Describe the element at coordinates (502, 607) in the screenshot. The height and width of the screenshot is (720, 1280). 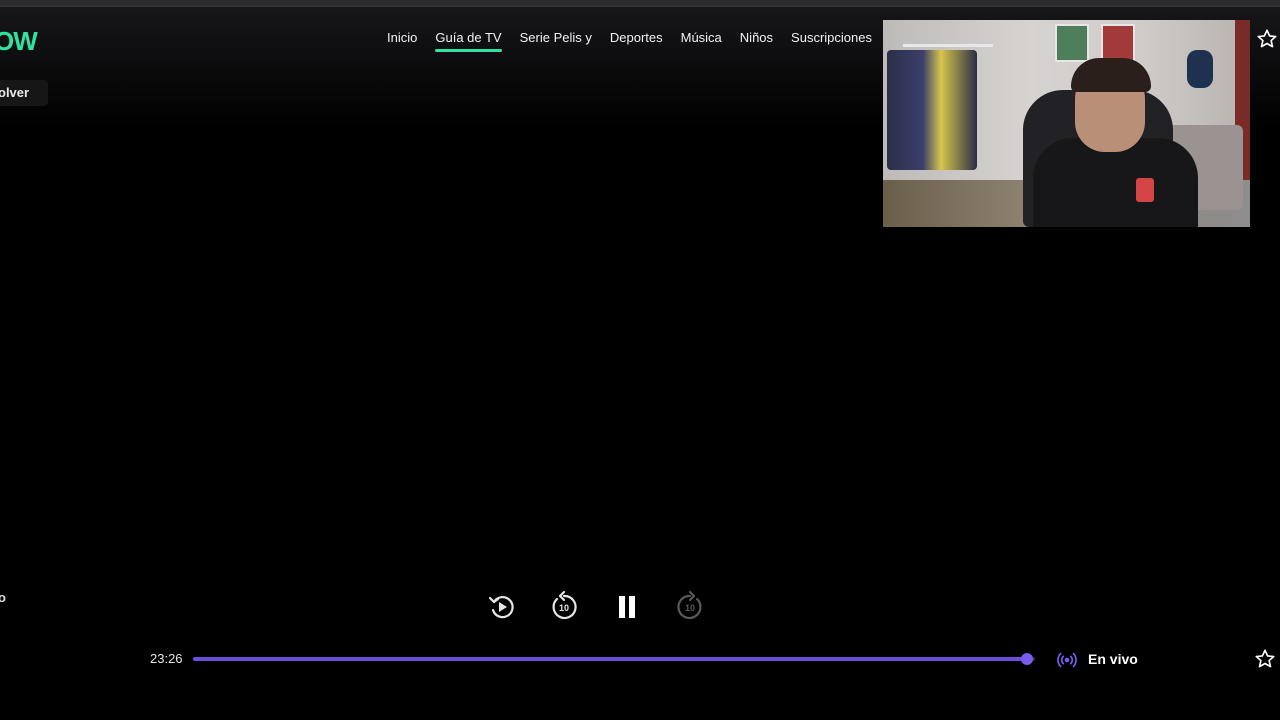
I see `restart-play-icon` at that location.